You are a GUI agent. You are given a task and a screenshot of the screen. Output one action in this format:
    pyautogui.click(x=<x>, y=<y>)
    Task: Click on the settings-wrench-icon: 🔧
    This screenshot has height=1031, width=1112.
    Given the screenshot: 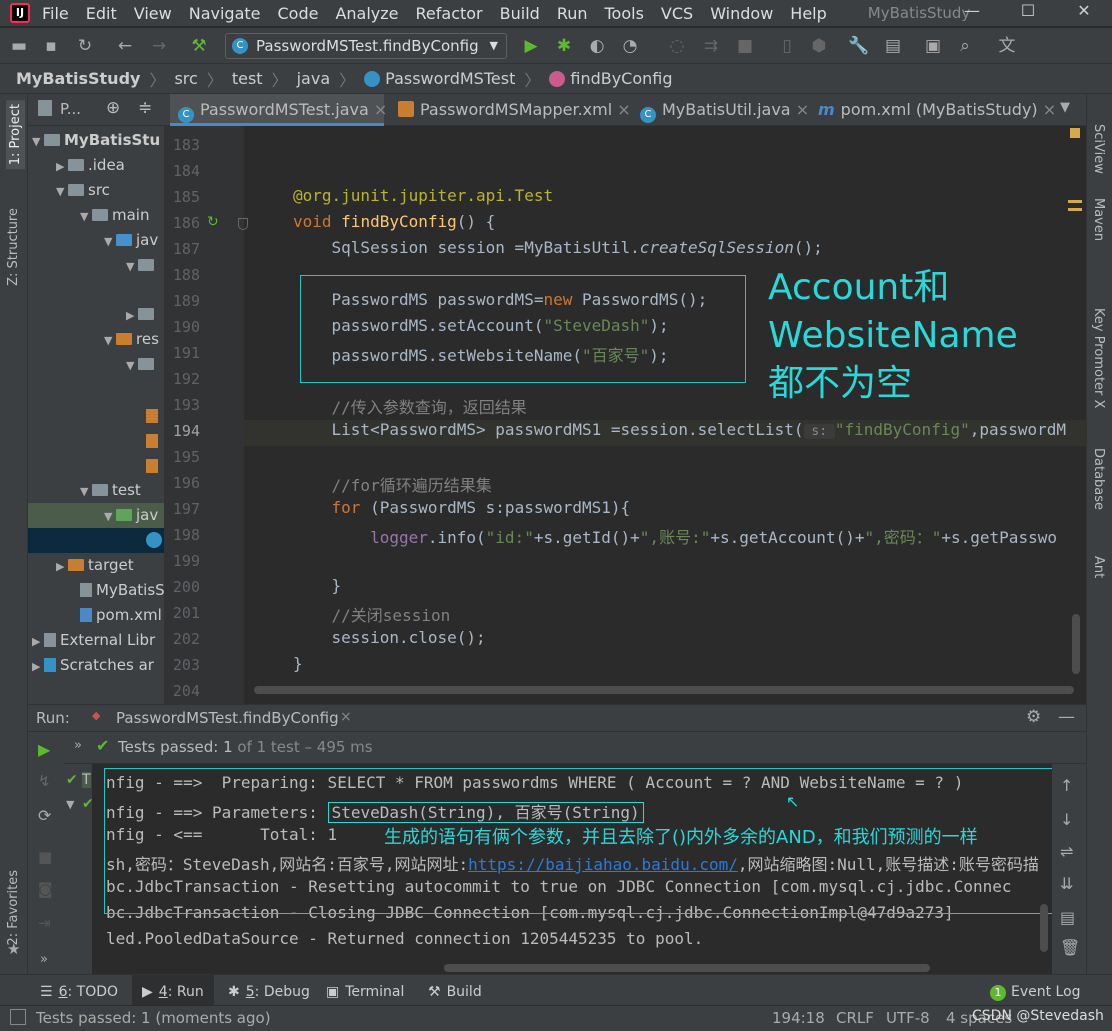 What is the action you would take?
    pyautogui.click(x=859, y=46)
    